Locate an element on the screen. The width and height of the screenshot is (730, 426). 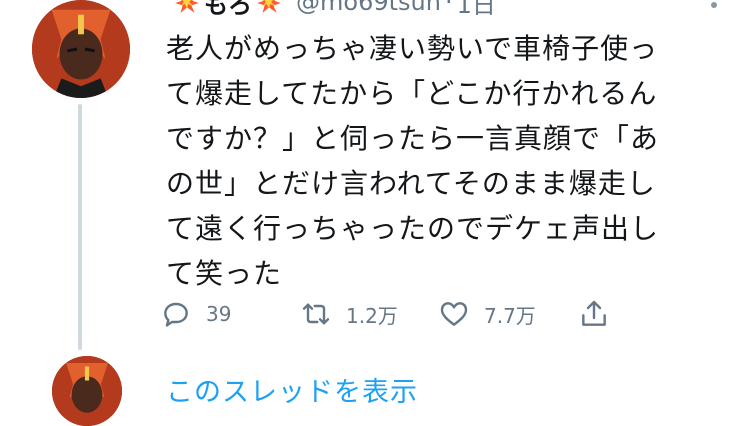
reply-button: 39 is located at coordinates (195, 314).